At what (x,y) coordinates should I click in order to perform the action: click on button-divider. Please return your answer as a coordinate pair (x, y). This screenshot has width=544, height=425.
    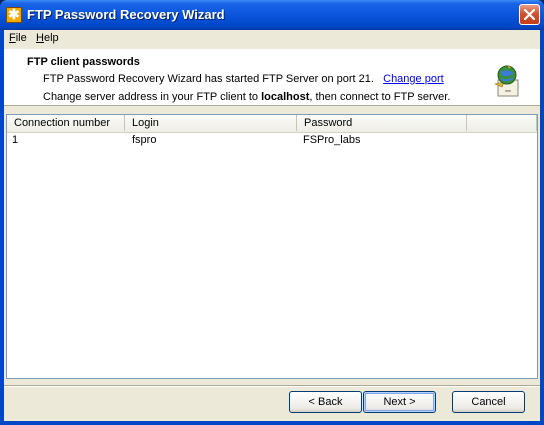
    Looking at the image, I should click on (272, 386).